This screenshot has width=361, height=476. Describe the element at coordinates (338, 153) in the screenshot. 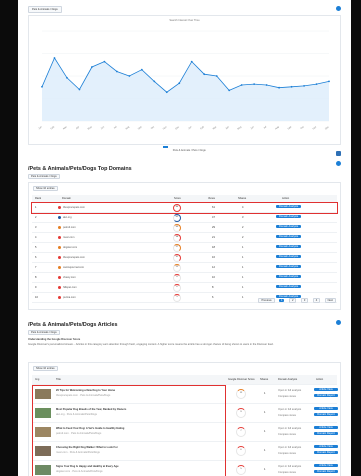

I see `download-icon` at that location.